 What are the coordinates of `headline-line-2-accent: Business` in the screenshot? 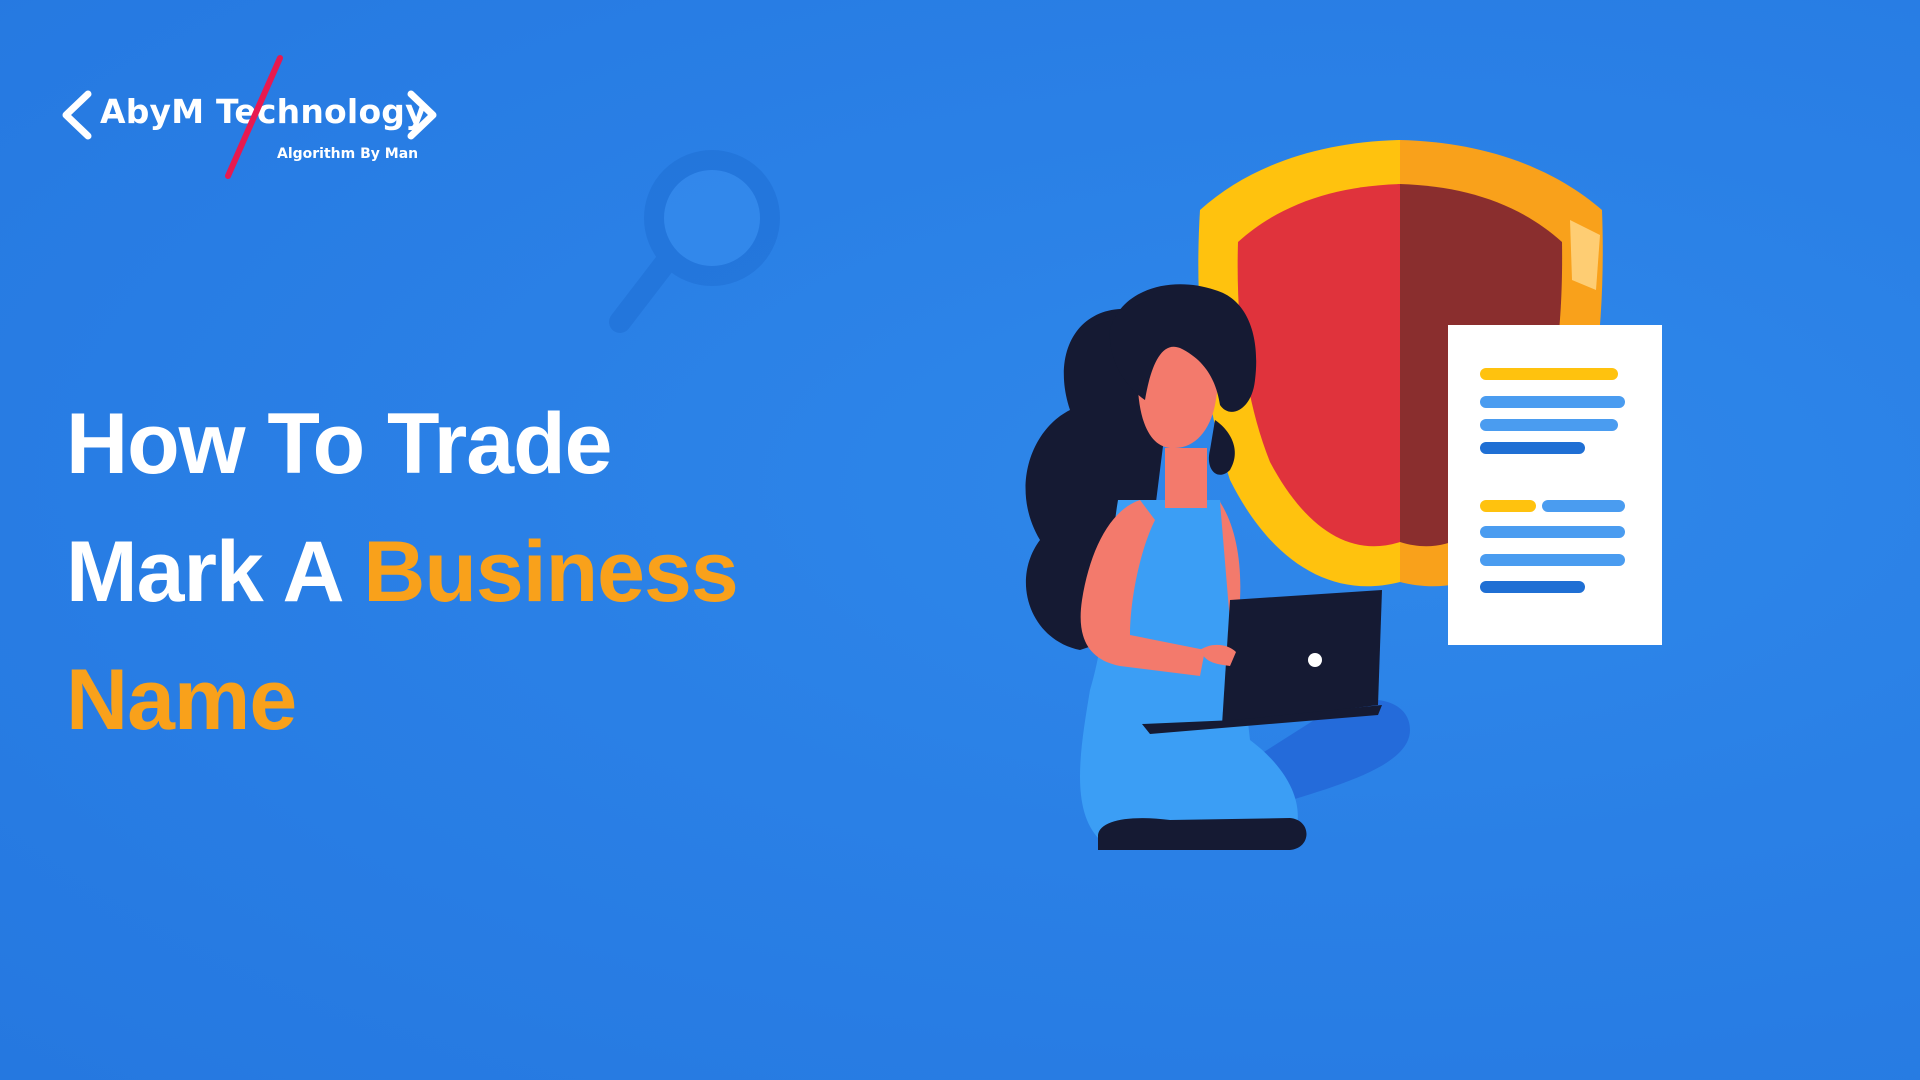 It's located at (550, 572).